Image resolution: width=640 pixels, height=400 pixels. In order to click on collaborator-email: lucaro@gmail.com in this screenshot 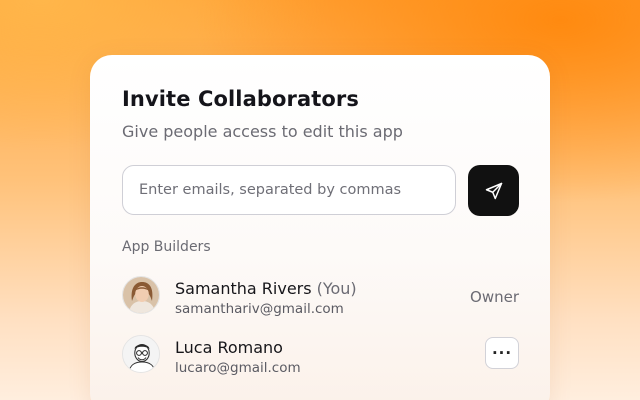, I will do `click(238, 368)`.